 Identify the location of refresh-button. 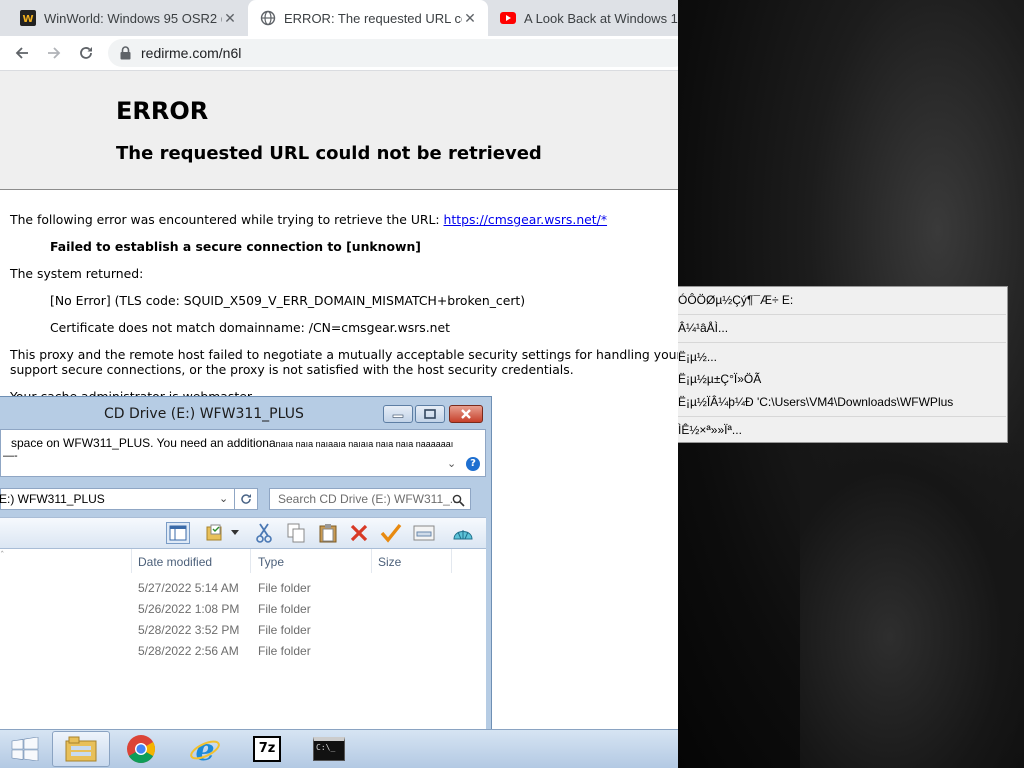
(246, 499).